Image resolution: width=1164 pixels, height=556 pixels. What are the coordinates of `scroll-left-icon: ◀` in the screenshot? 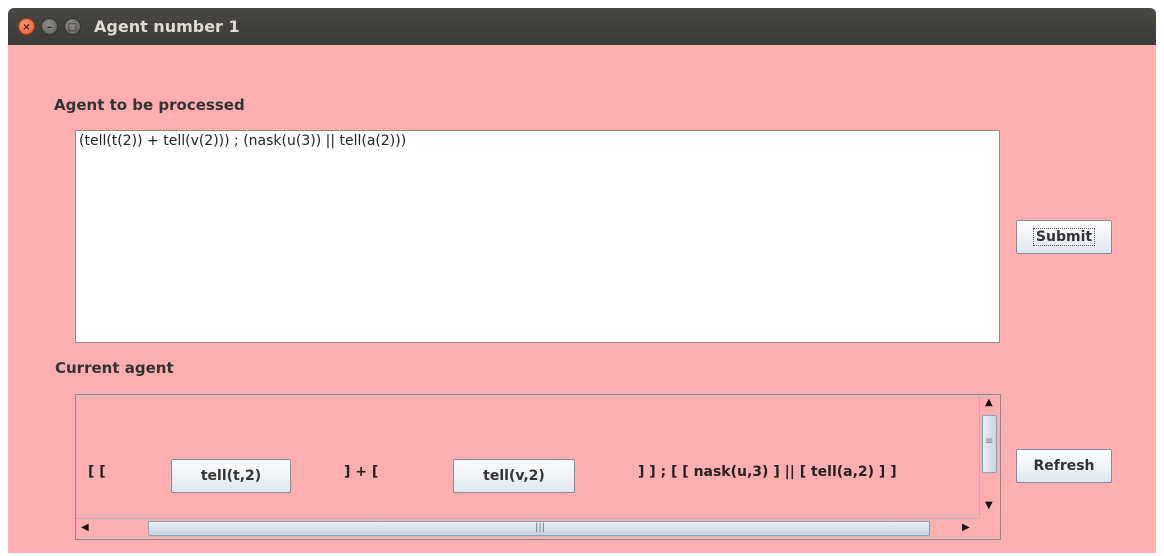 It's located at (85, 527).